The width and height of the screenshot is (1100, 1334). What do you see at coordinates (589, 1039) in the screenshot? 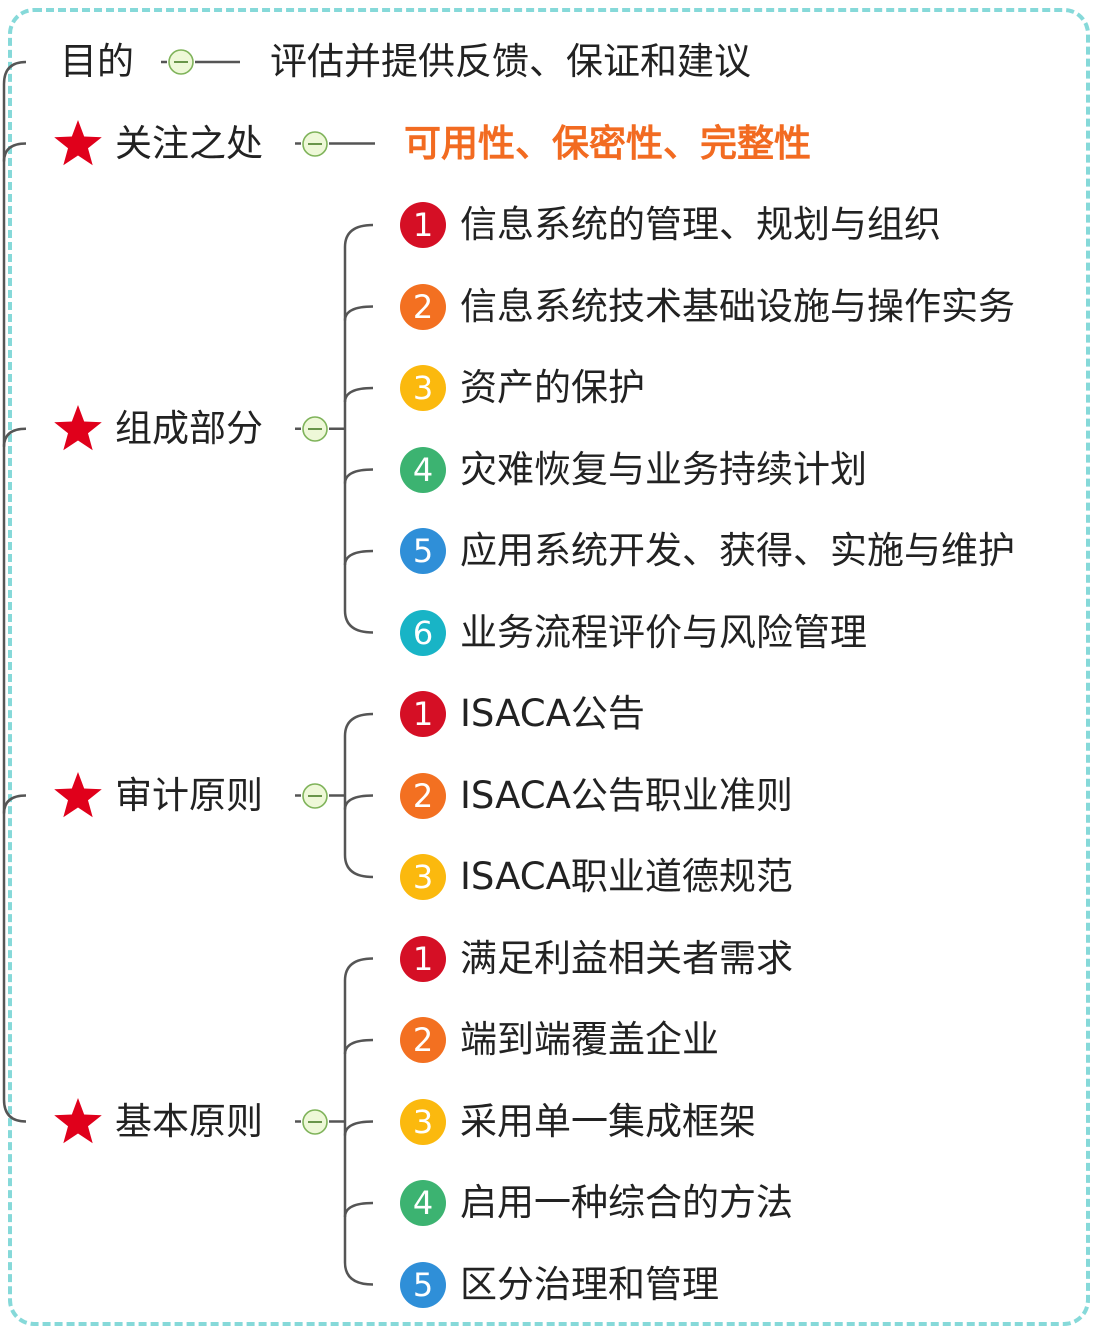
I see `subtopic-text: 端到端覆盖企业` at bounding box center [589, 1039].